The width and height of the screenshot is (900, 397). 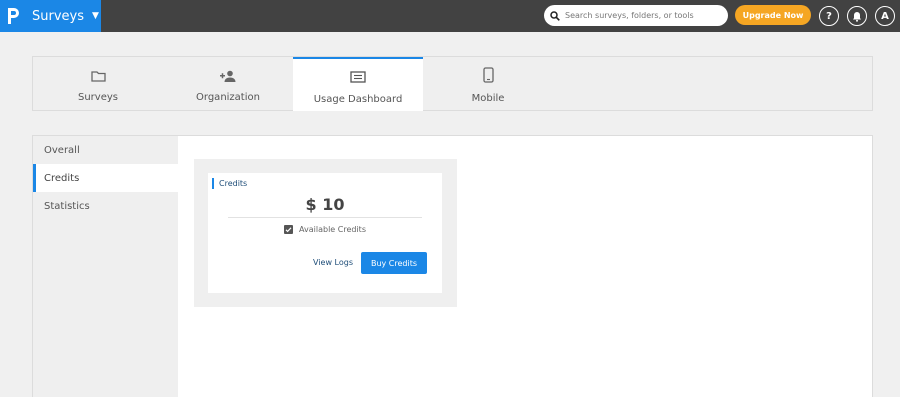 What do you see at coordinates (885, 16) in the screenshot?
I see `user-avatar: A` at bounding box center [885, 16].